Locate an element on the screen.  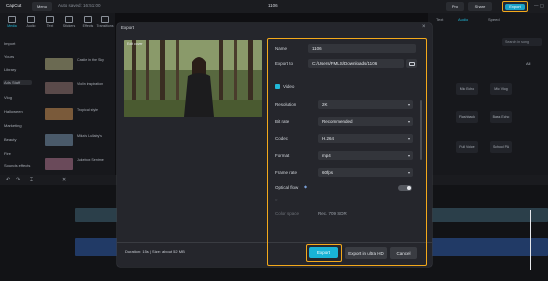
effect-mic-echo: Mic Echo is located at coordinates (467, 89).